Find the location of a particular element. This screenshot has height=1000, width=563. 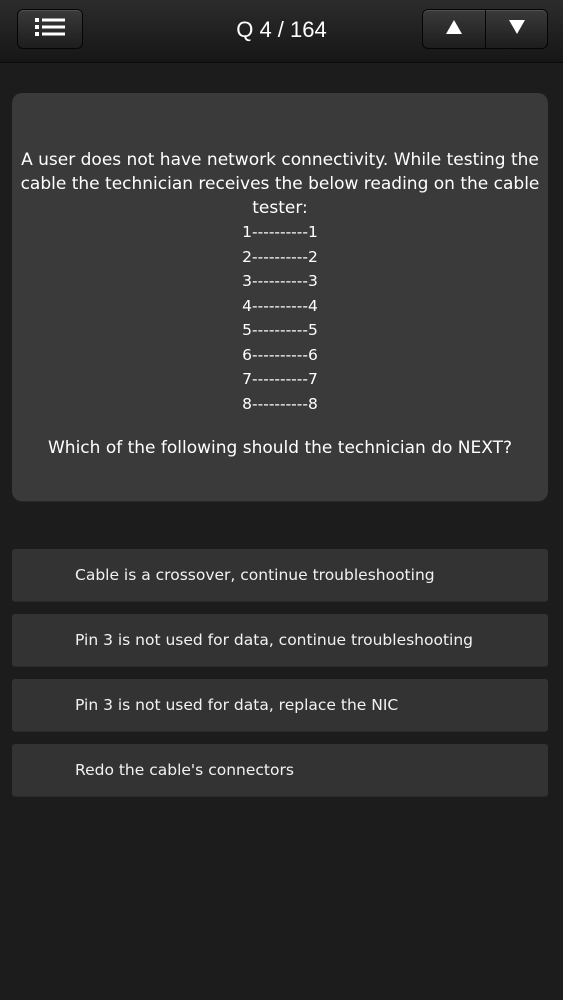

triangle-down-icon is located at coordinates (517, 29).